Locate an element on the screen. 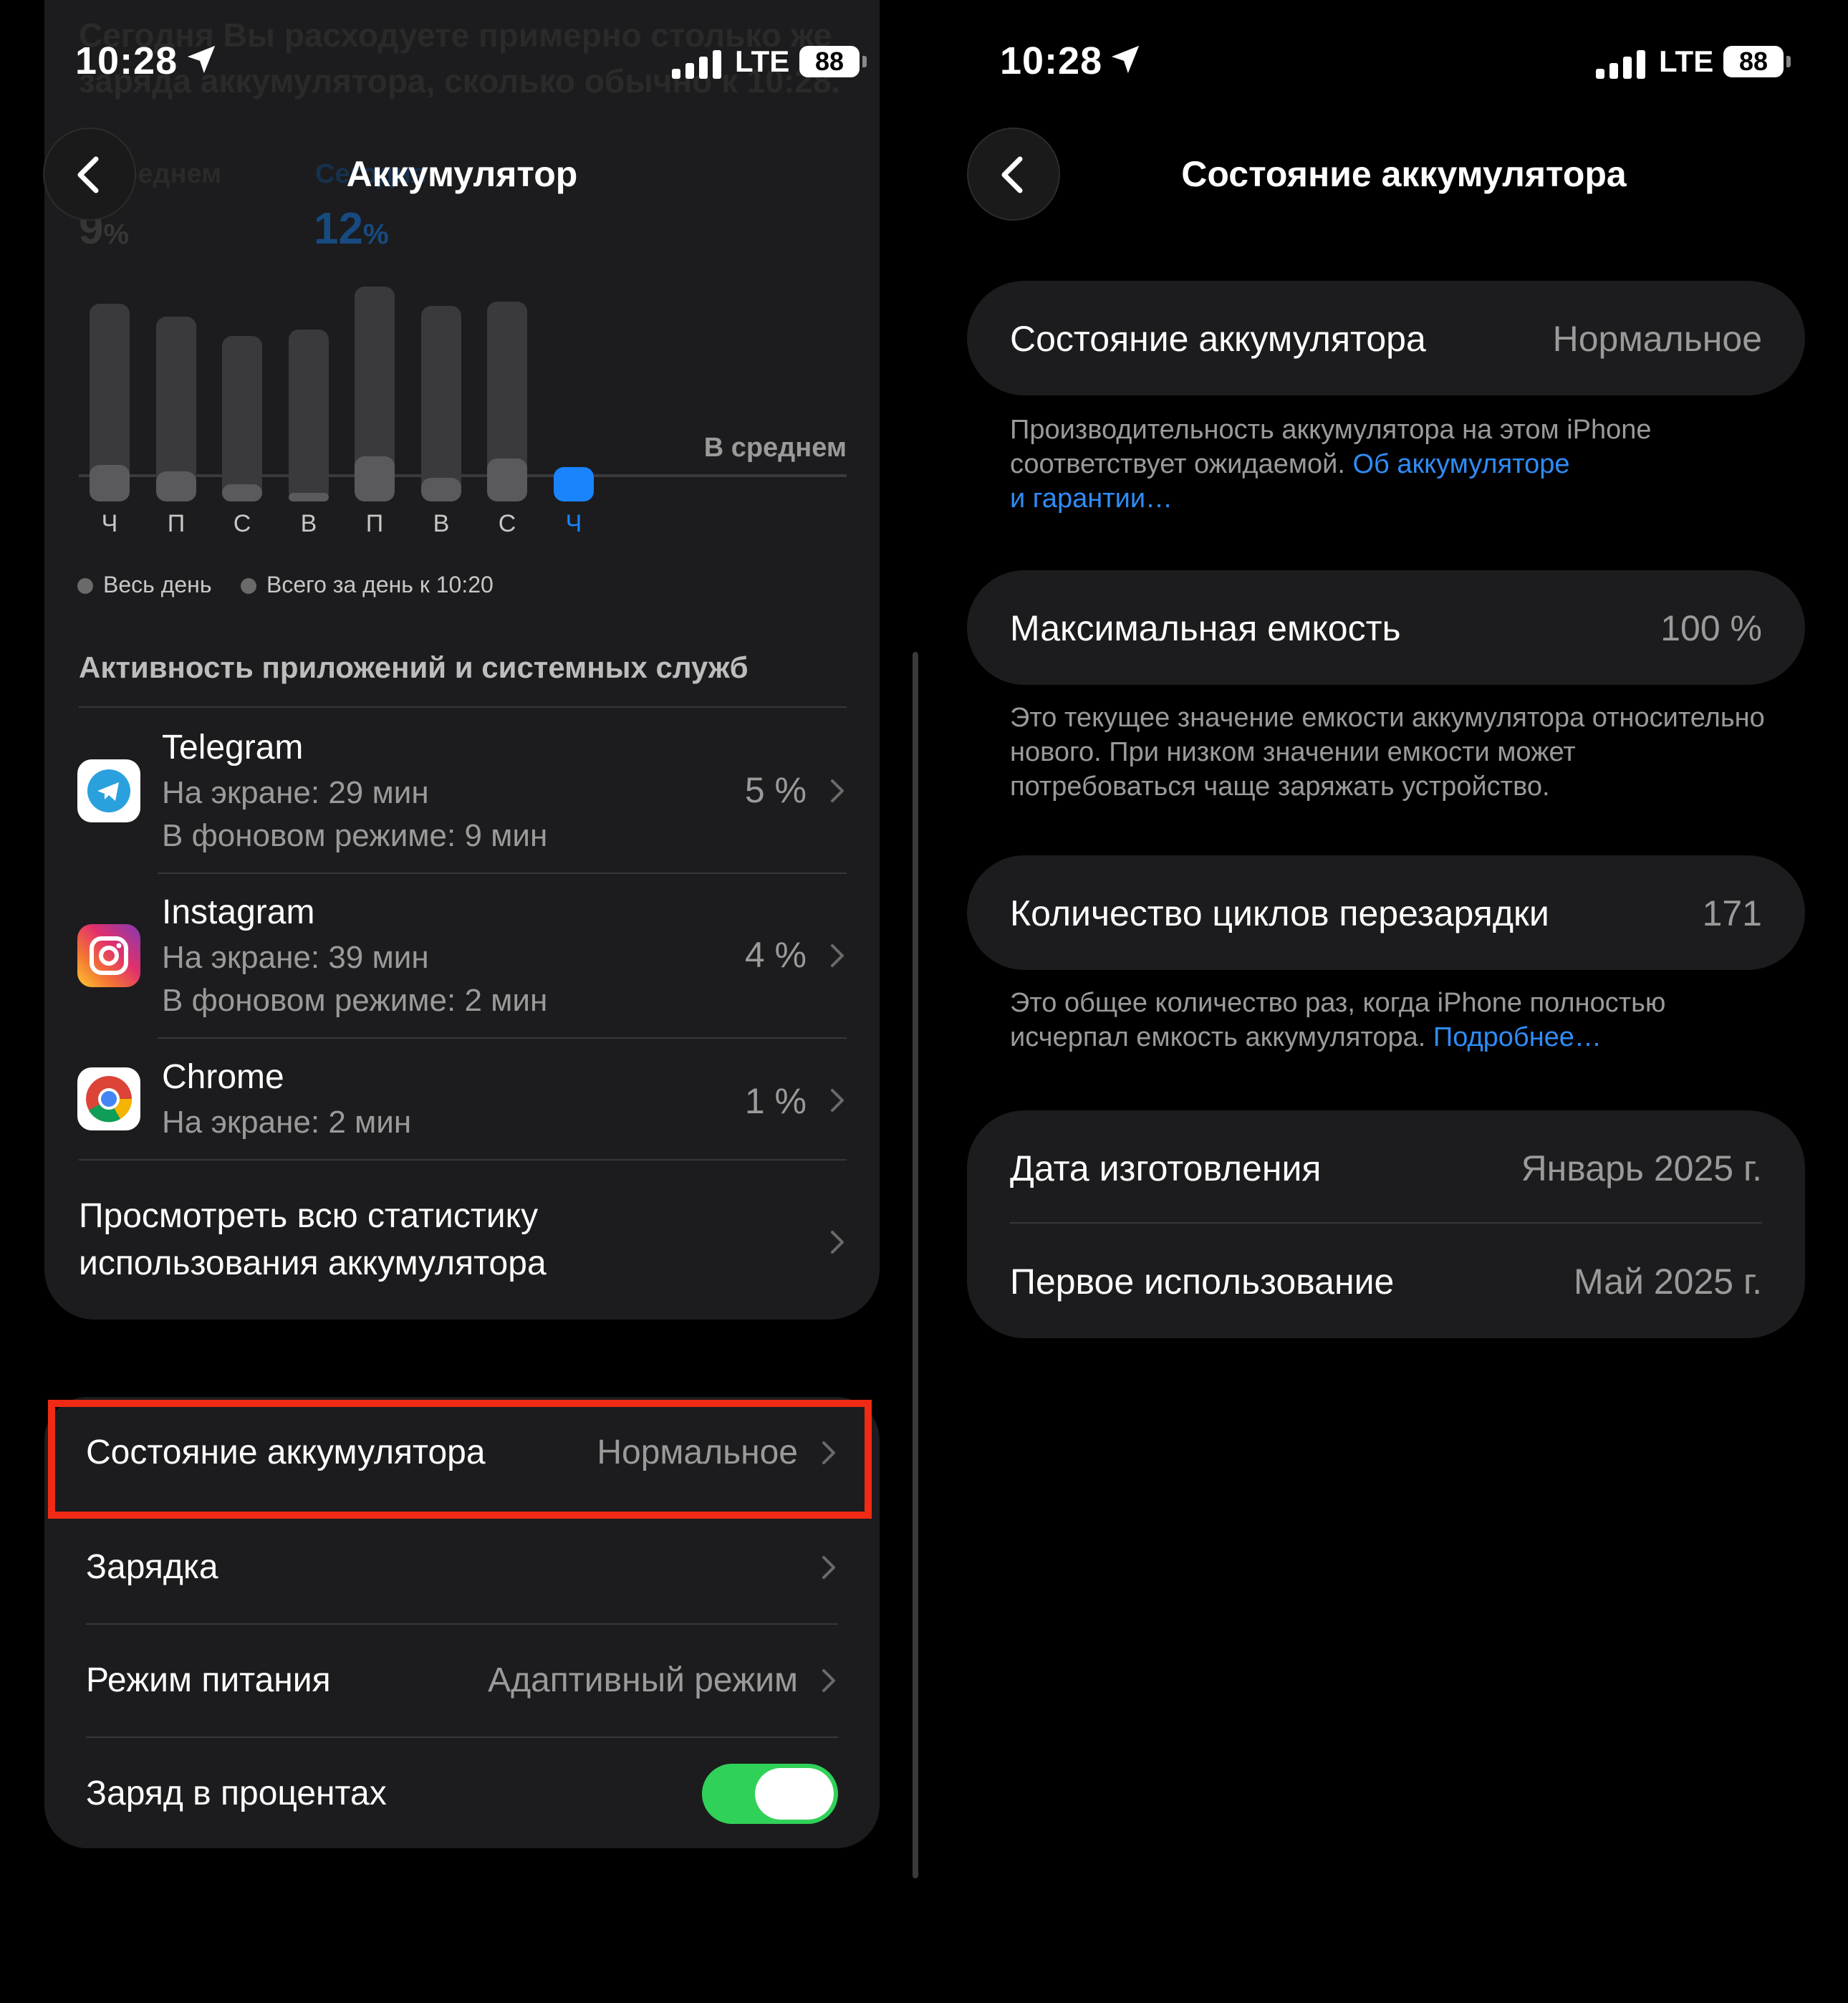 The height and width of the screenshot is (2003, 1848). power-mode-label: Режим питания is located at coordinates (208, 1680).